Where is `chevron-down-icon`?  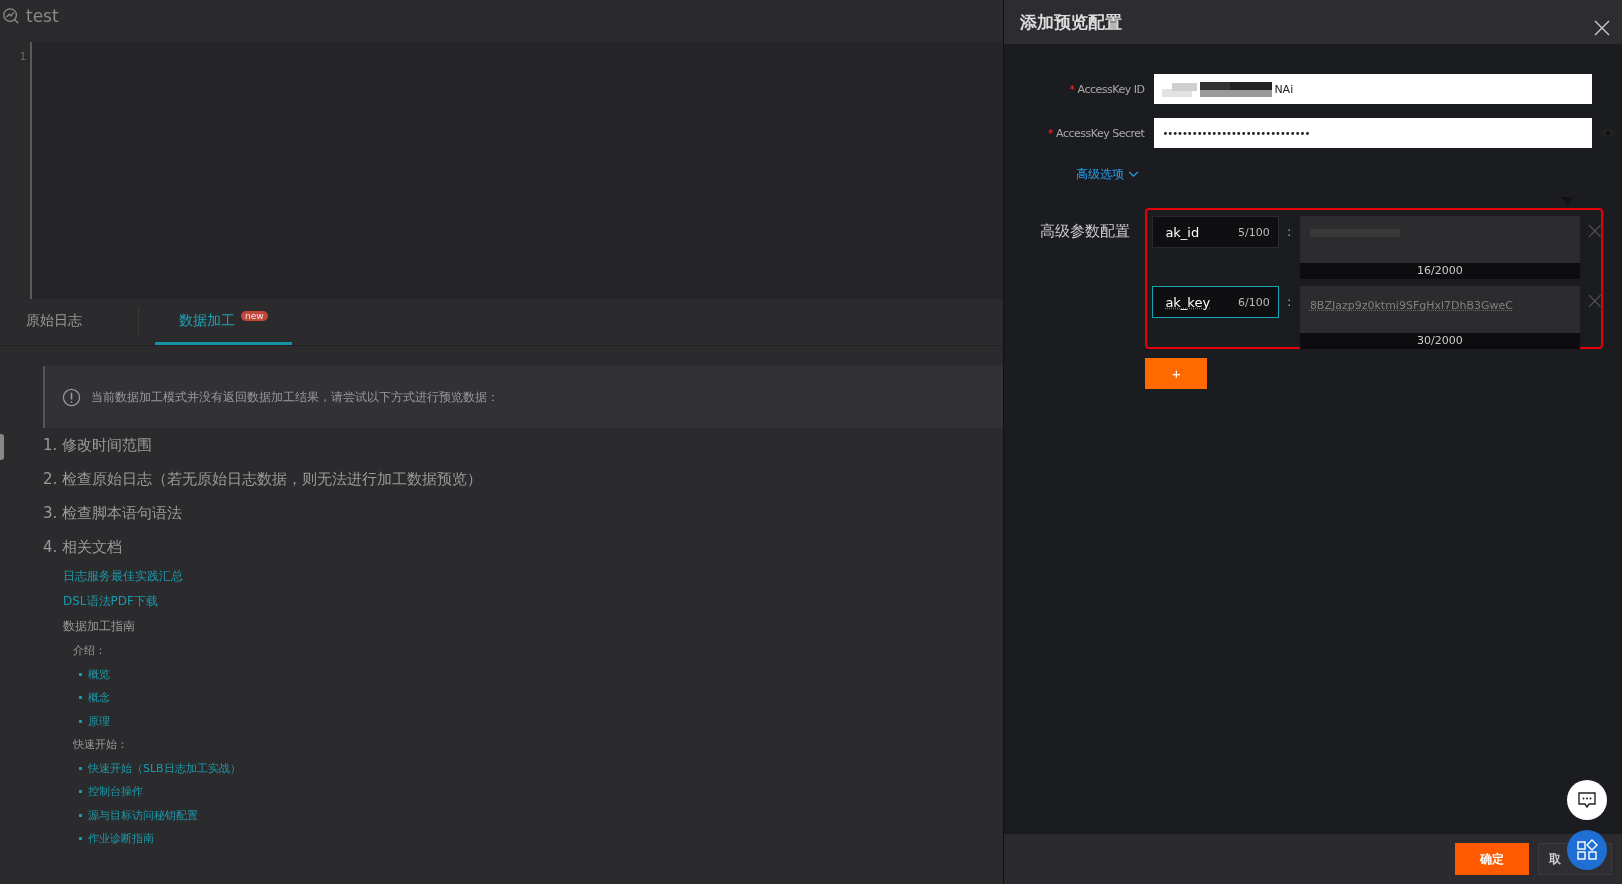
chevron-down-icon is located at coordinates (1134, 174).